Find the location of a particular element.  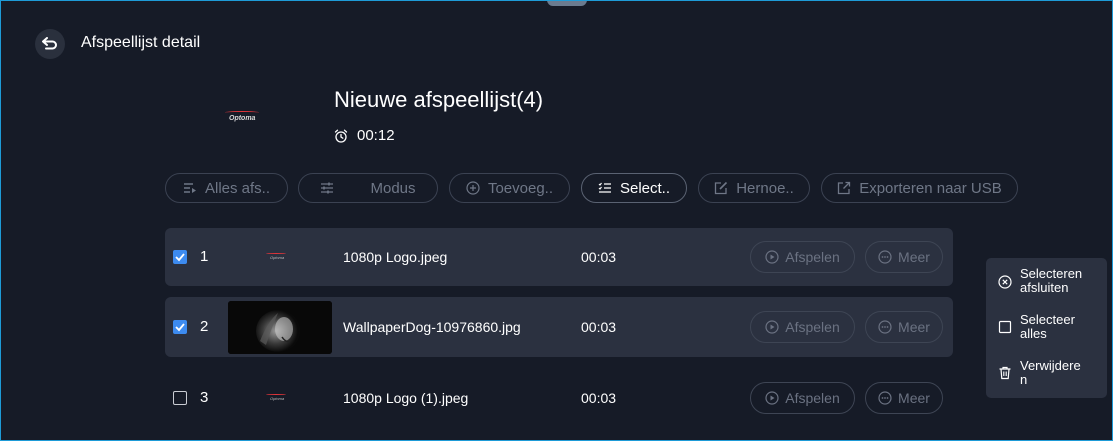

row-index: 1 is located at coordinates (204, 256).